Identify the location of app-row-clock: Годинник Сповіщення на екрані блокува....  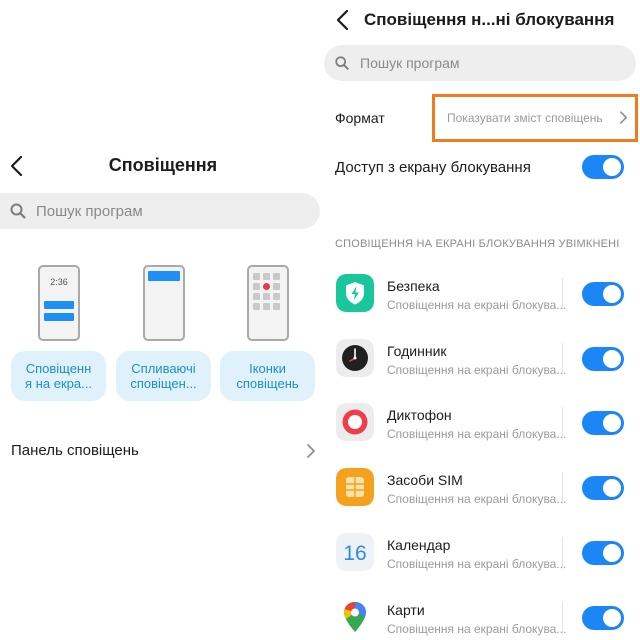
(481, 369).